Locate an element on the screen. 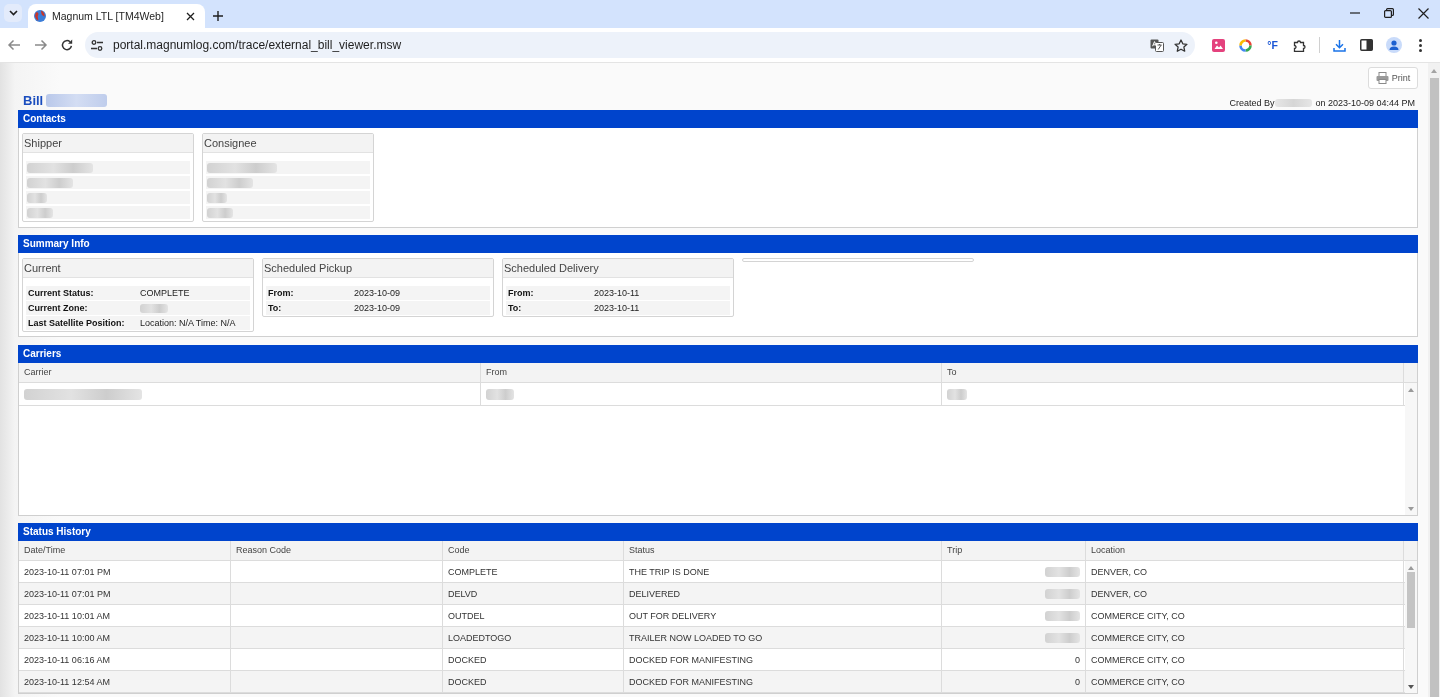  restore-icon is located at coordinates (1389, 13).